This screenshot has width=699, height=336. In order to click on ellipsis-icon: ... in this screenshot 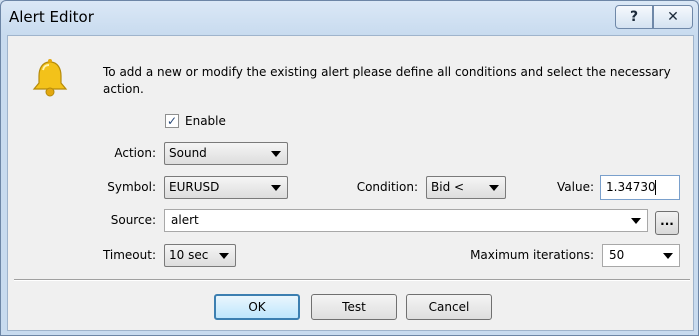, I will do `click(667, 221)`.